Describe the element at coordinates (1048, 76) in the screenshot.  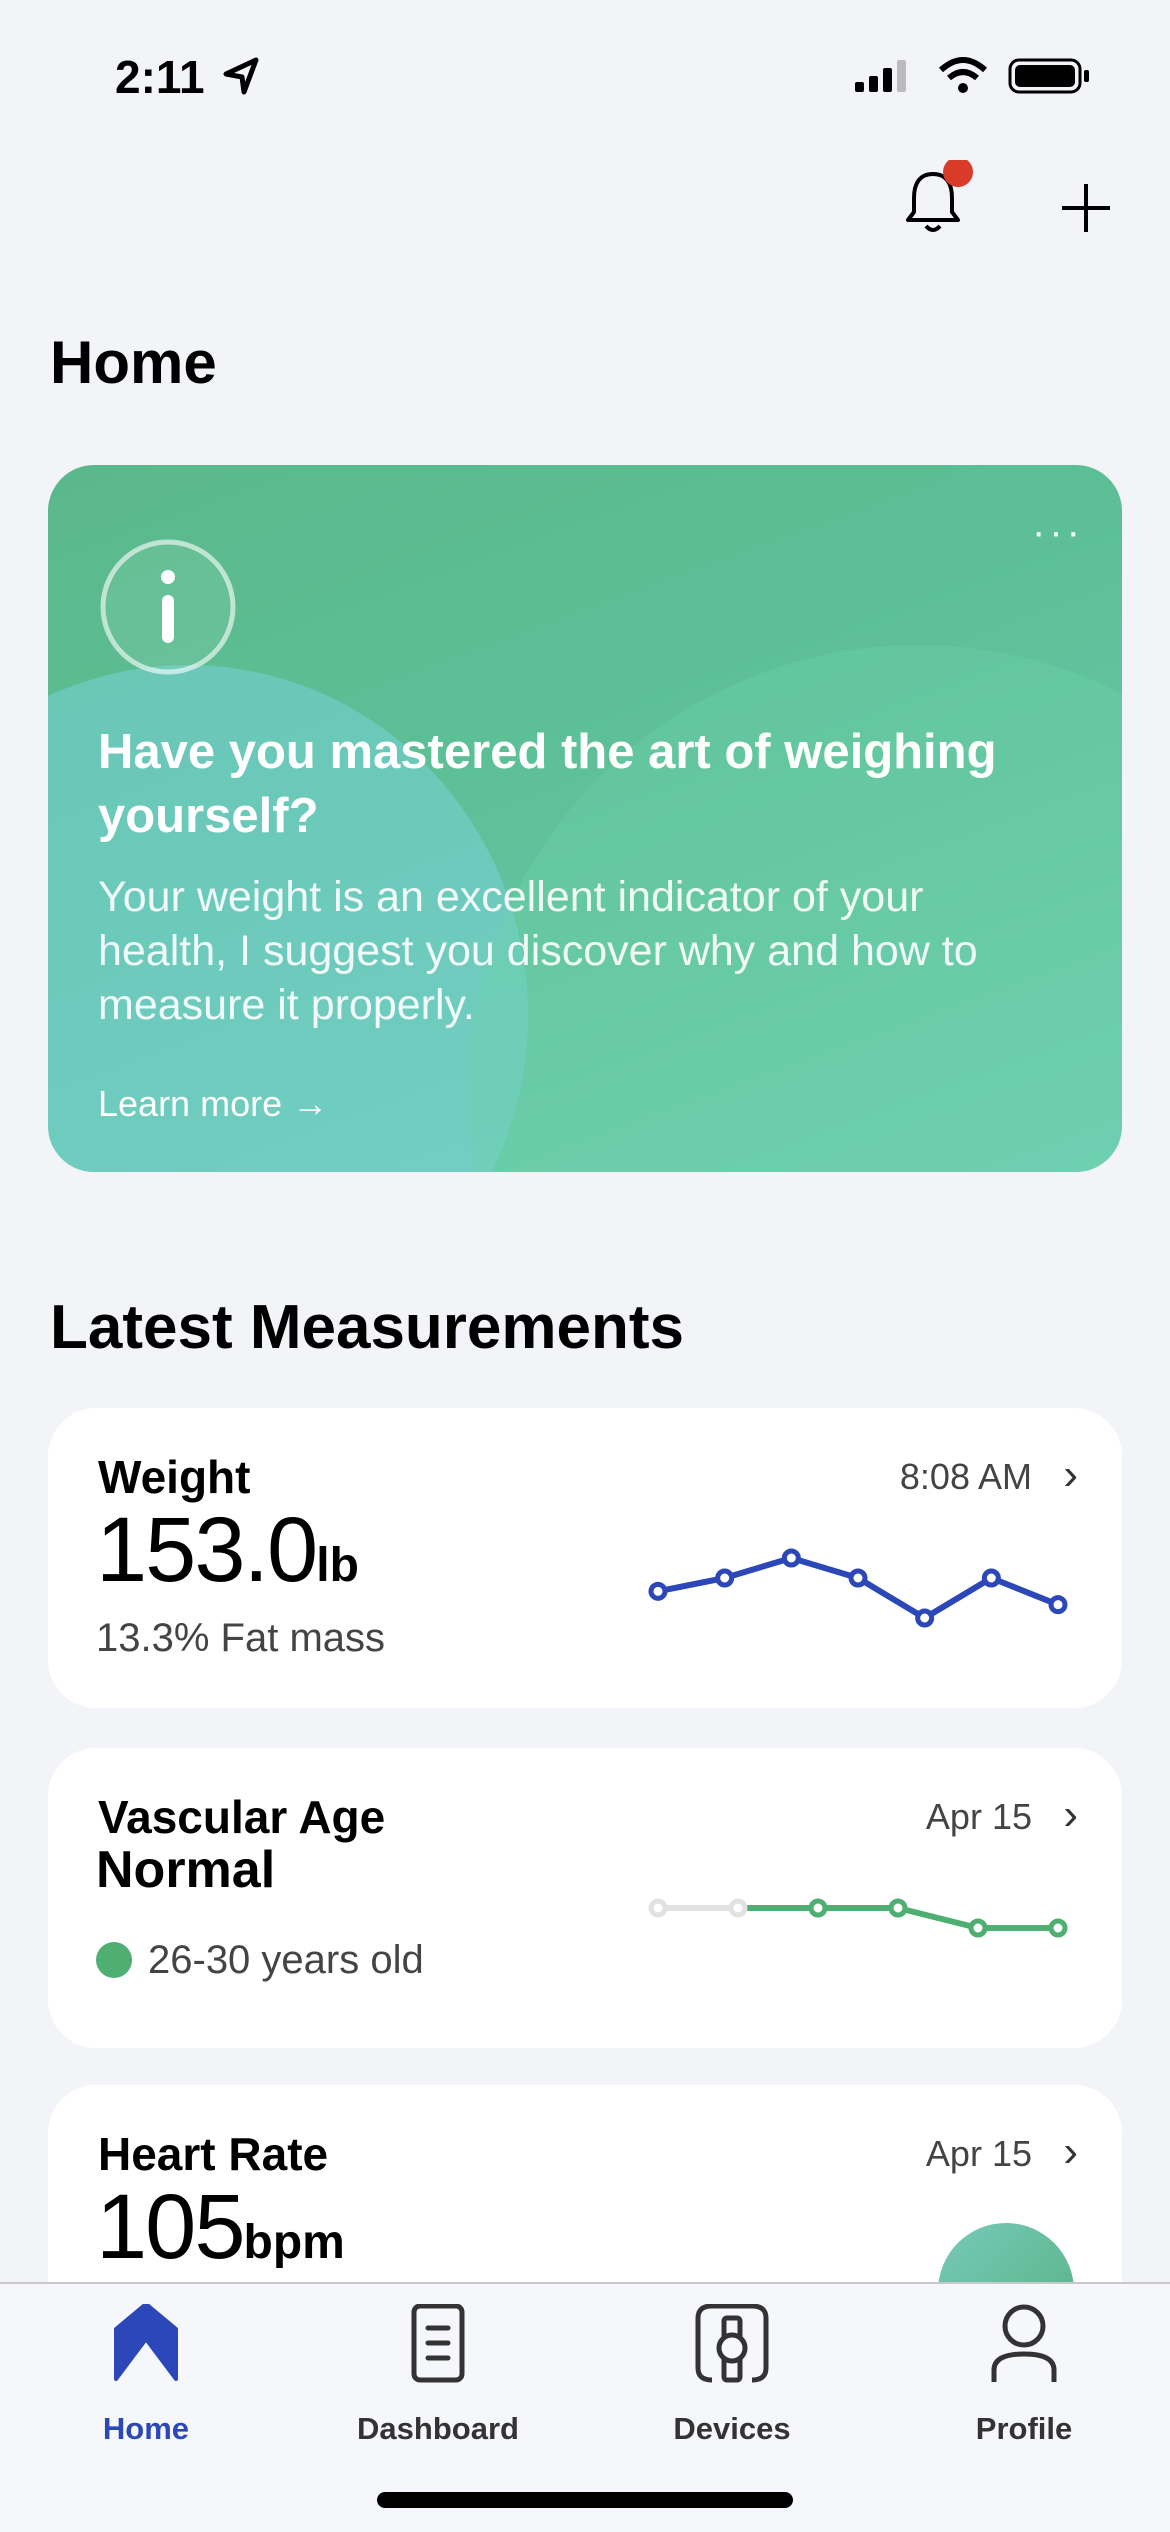
I see `battery-icon` at that location.